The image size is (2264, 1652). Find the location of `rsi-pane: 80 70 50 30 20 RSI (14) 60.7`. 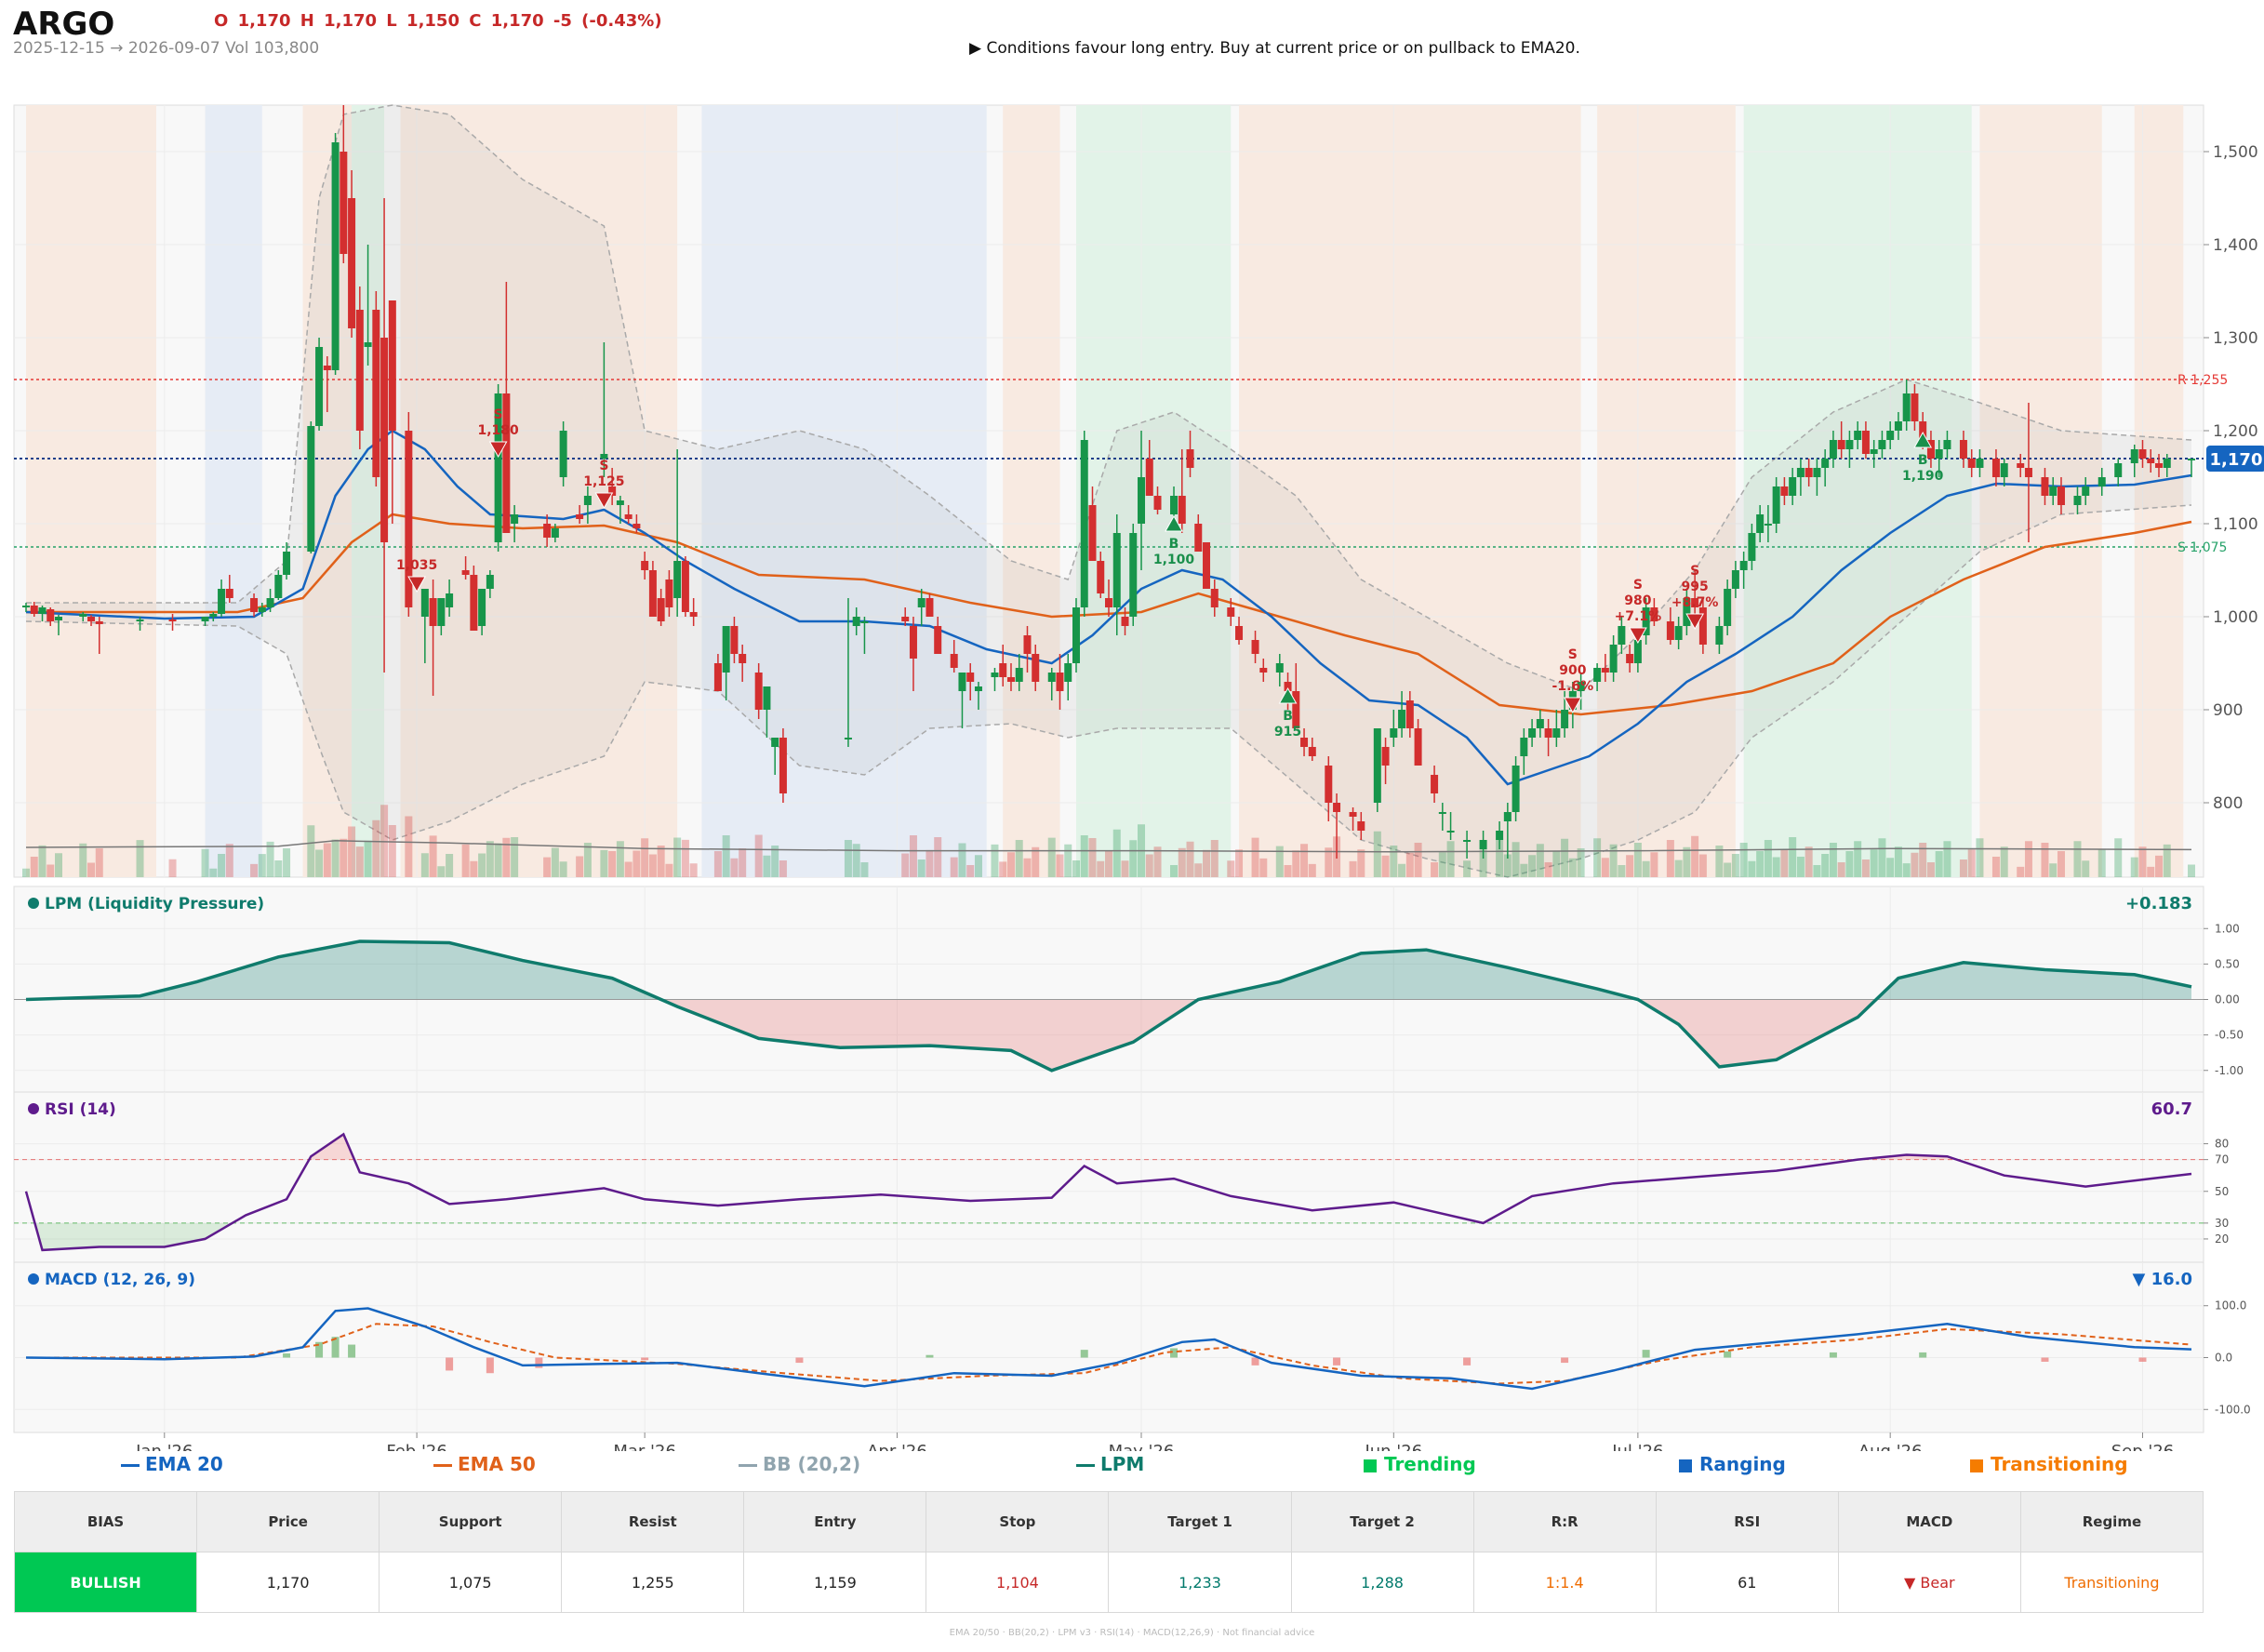

rsi-pane: 80 70 50 30 20 RSI (14) 60.7 is located at coordinates (1121, 1177).